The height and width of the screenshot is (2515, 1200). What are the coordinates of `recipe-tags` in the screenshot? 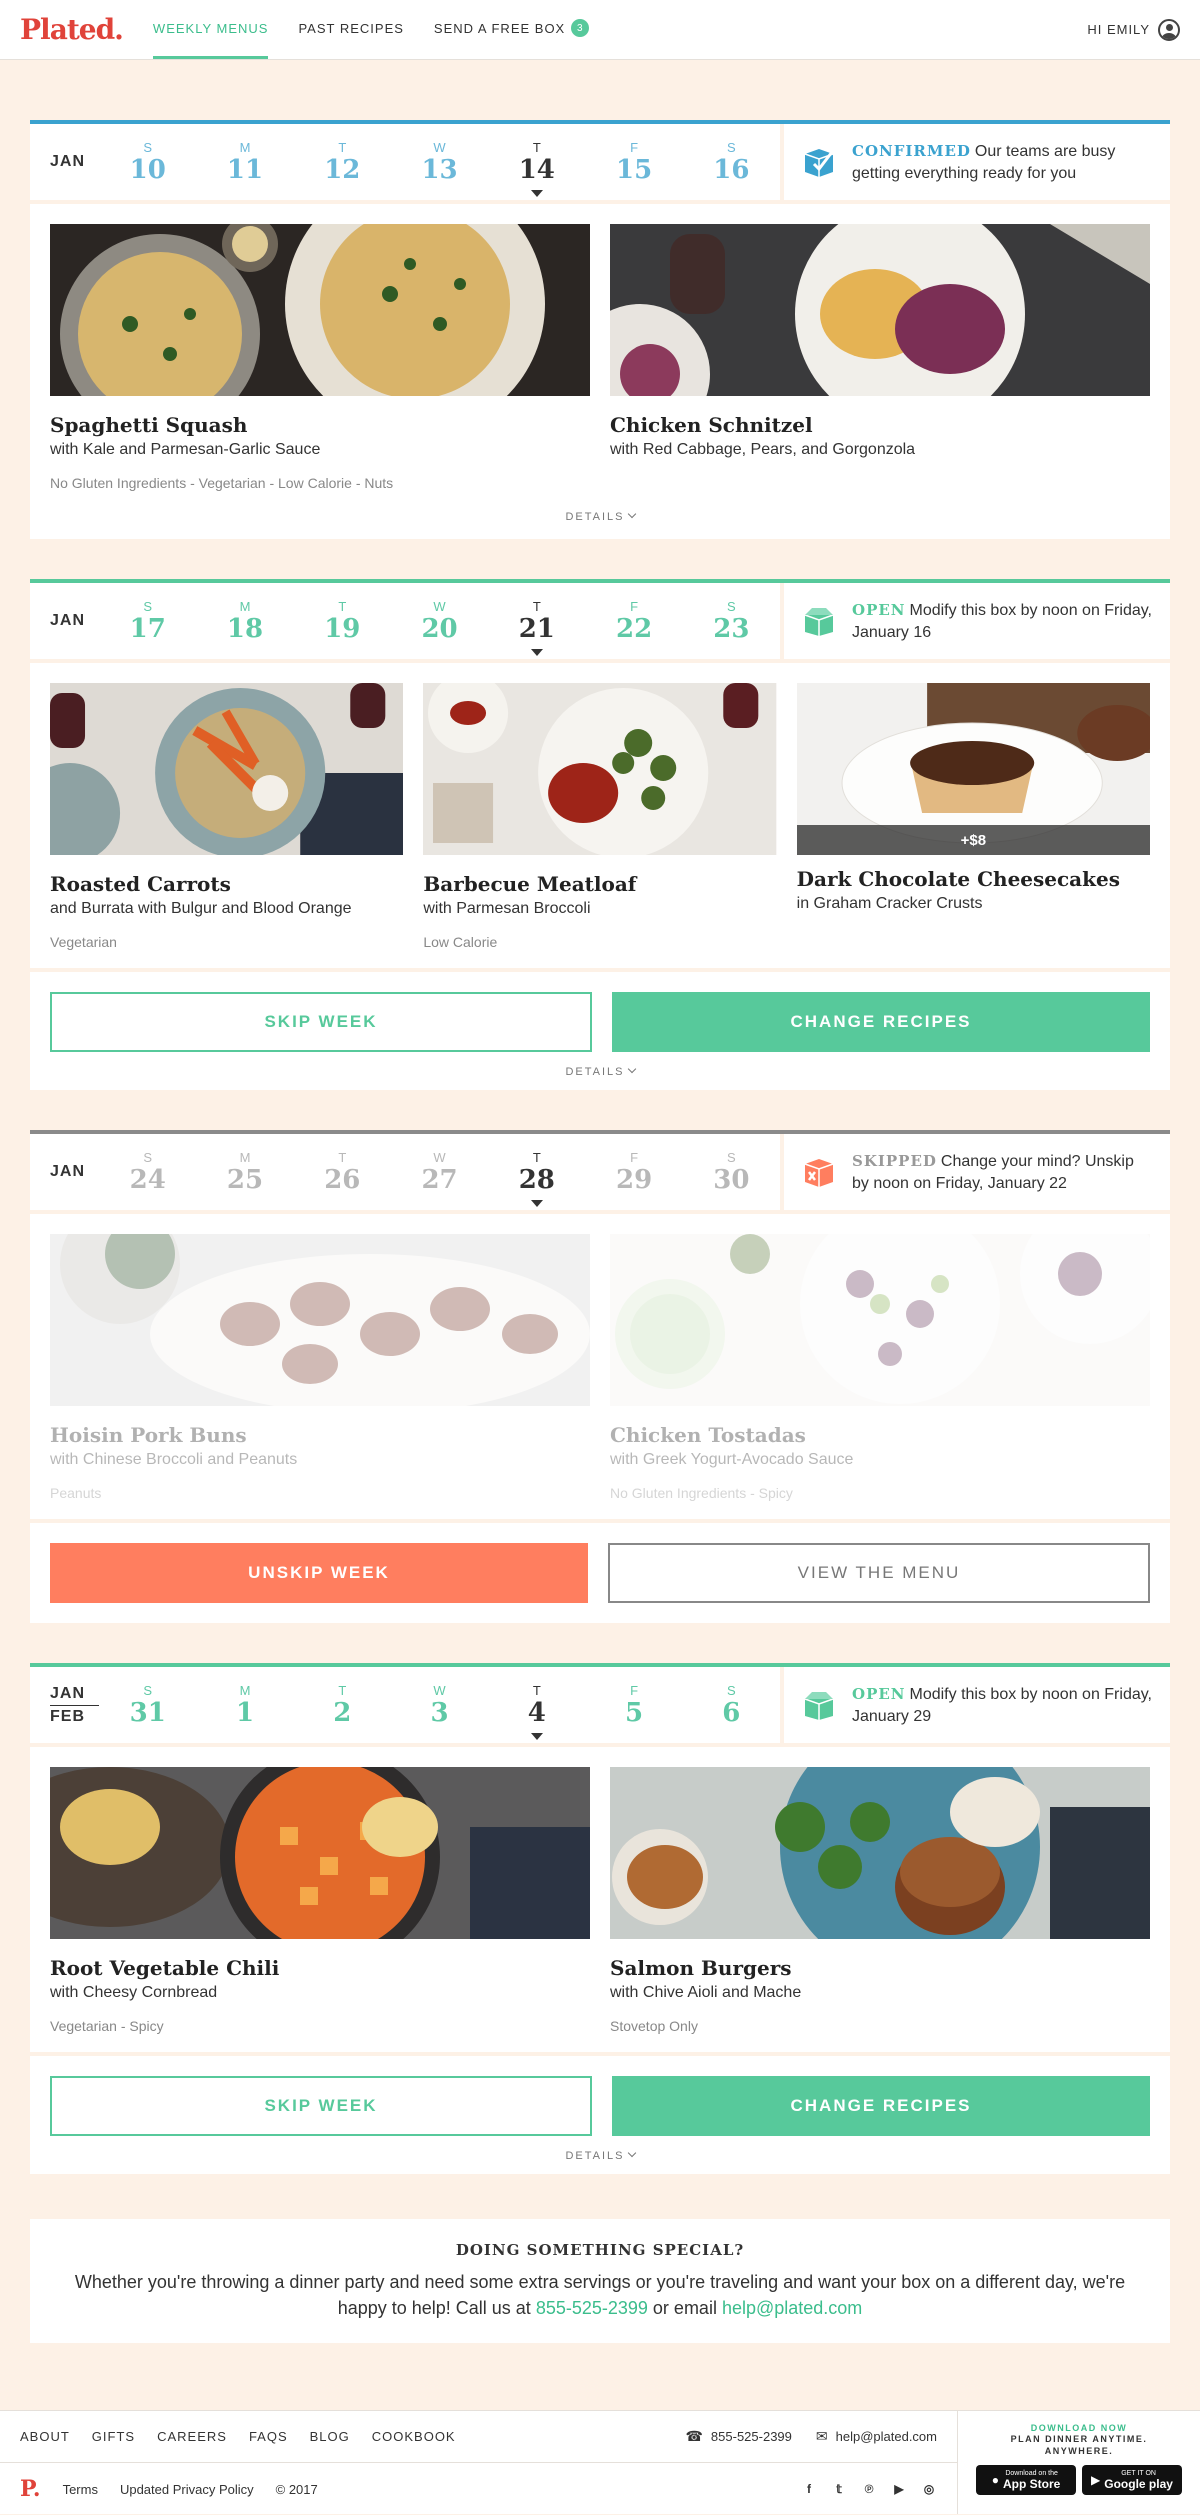 It's located at (973, 938).